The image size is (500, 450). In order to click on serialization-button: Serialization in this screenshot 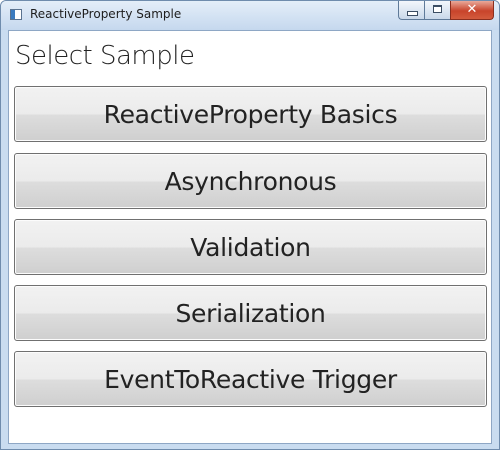, I will do `click(250, 313)`.